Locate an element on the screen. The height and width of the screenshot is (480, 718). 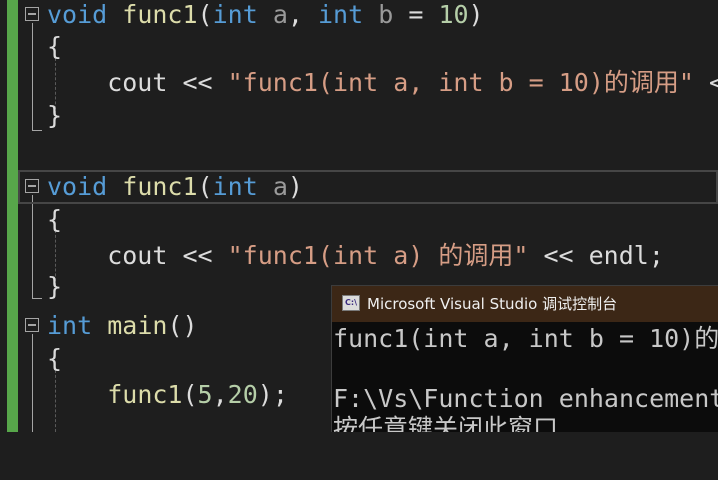
code-token: main is located at coordinates (137, 325).